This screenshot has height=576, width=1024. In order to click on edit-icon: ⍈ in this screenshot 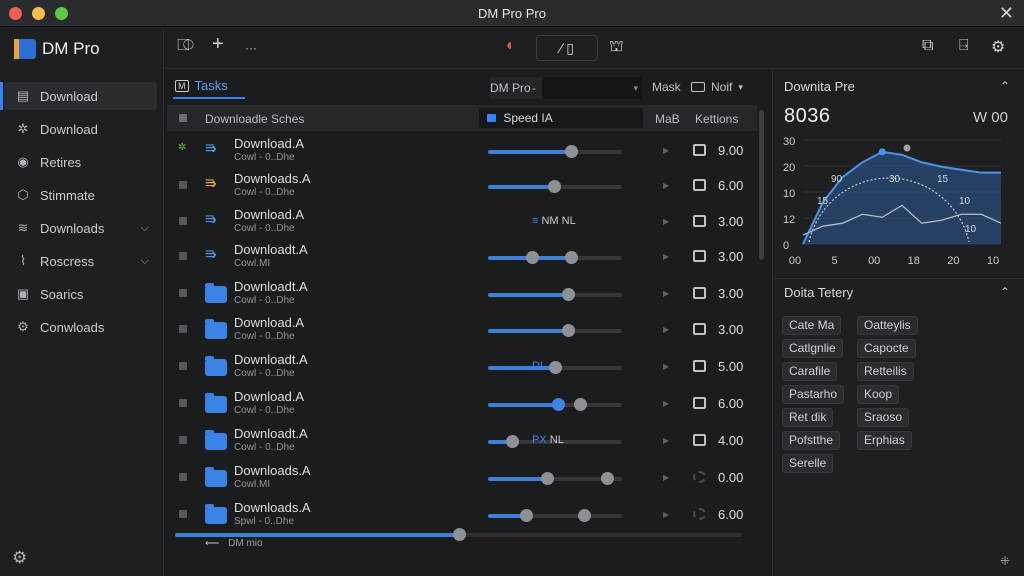, I will do `click(964, 46)`.